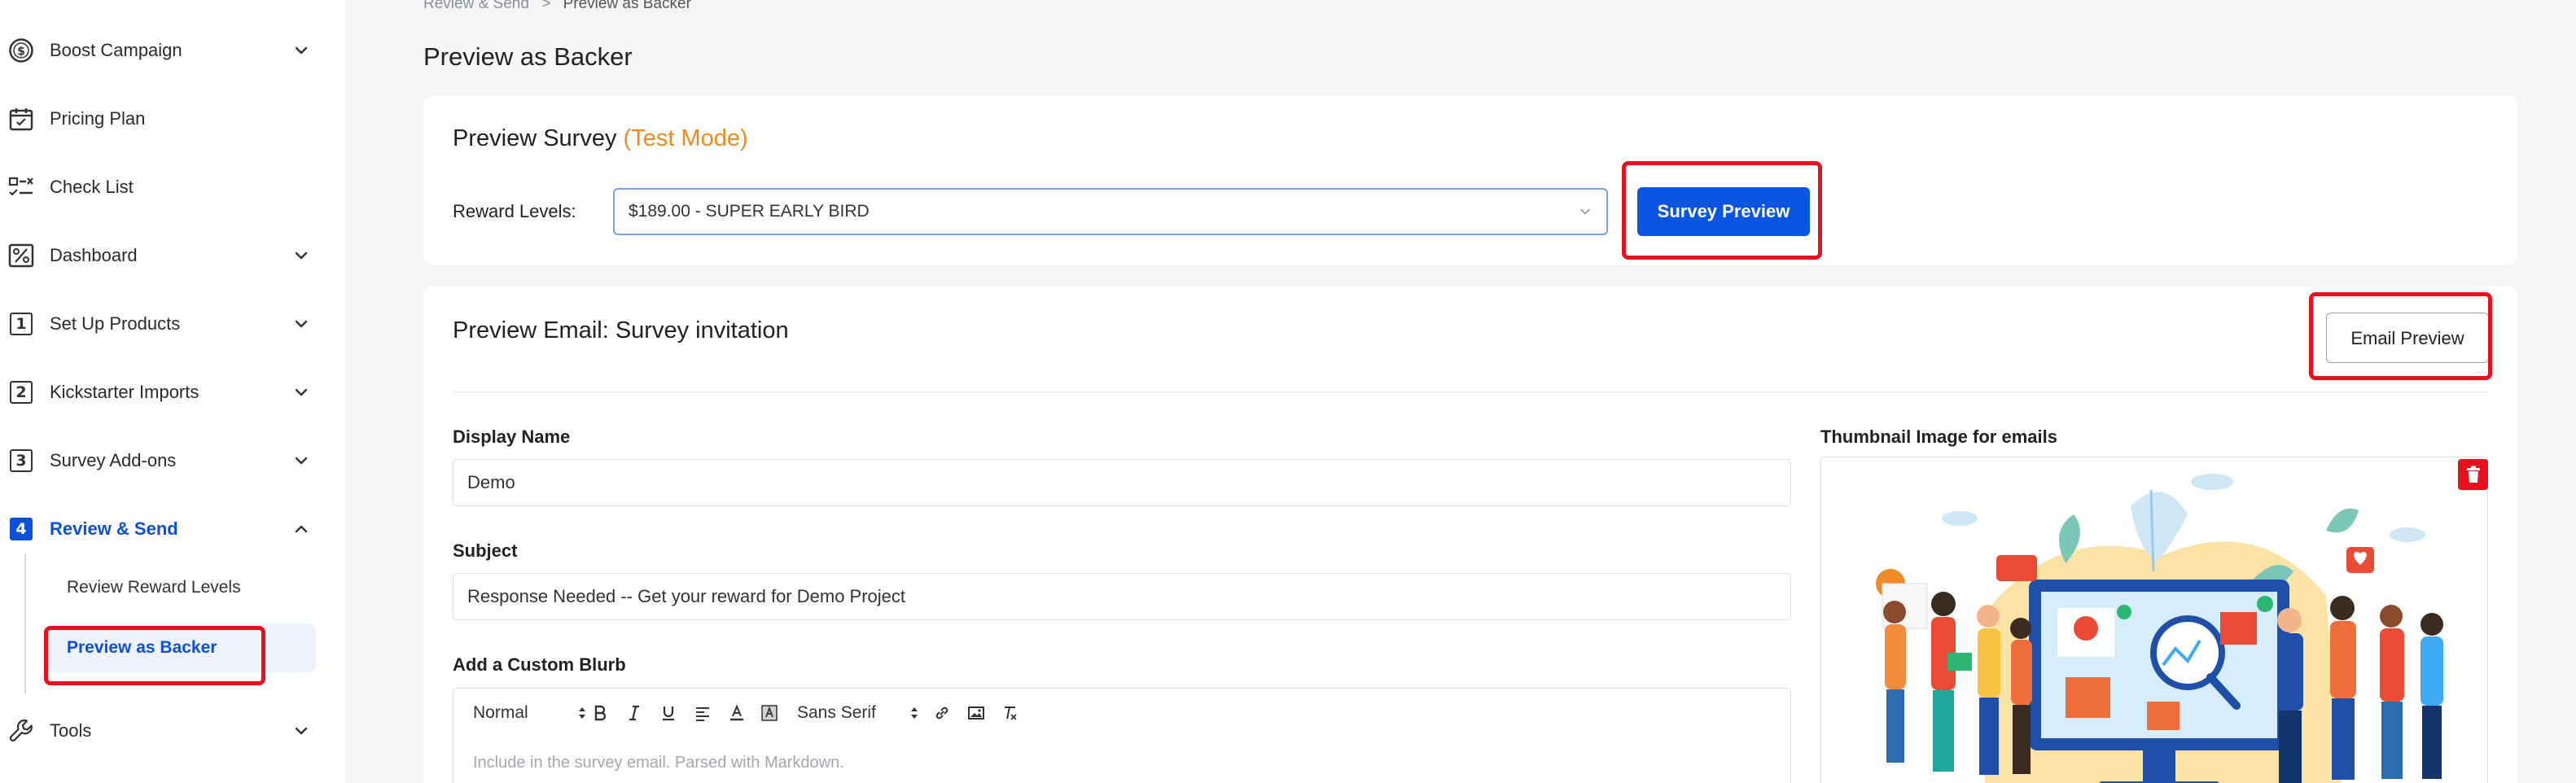  I want to click on align-left-icon, so click(702, 714).